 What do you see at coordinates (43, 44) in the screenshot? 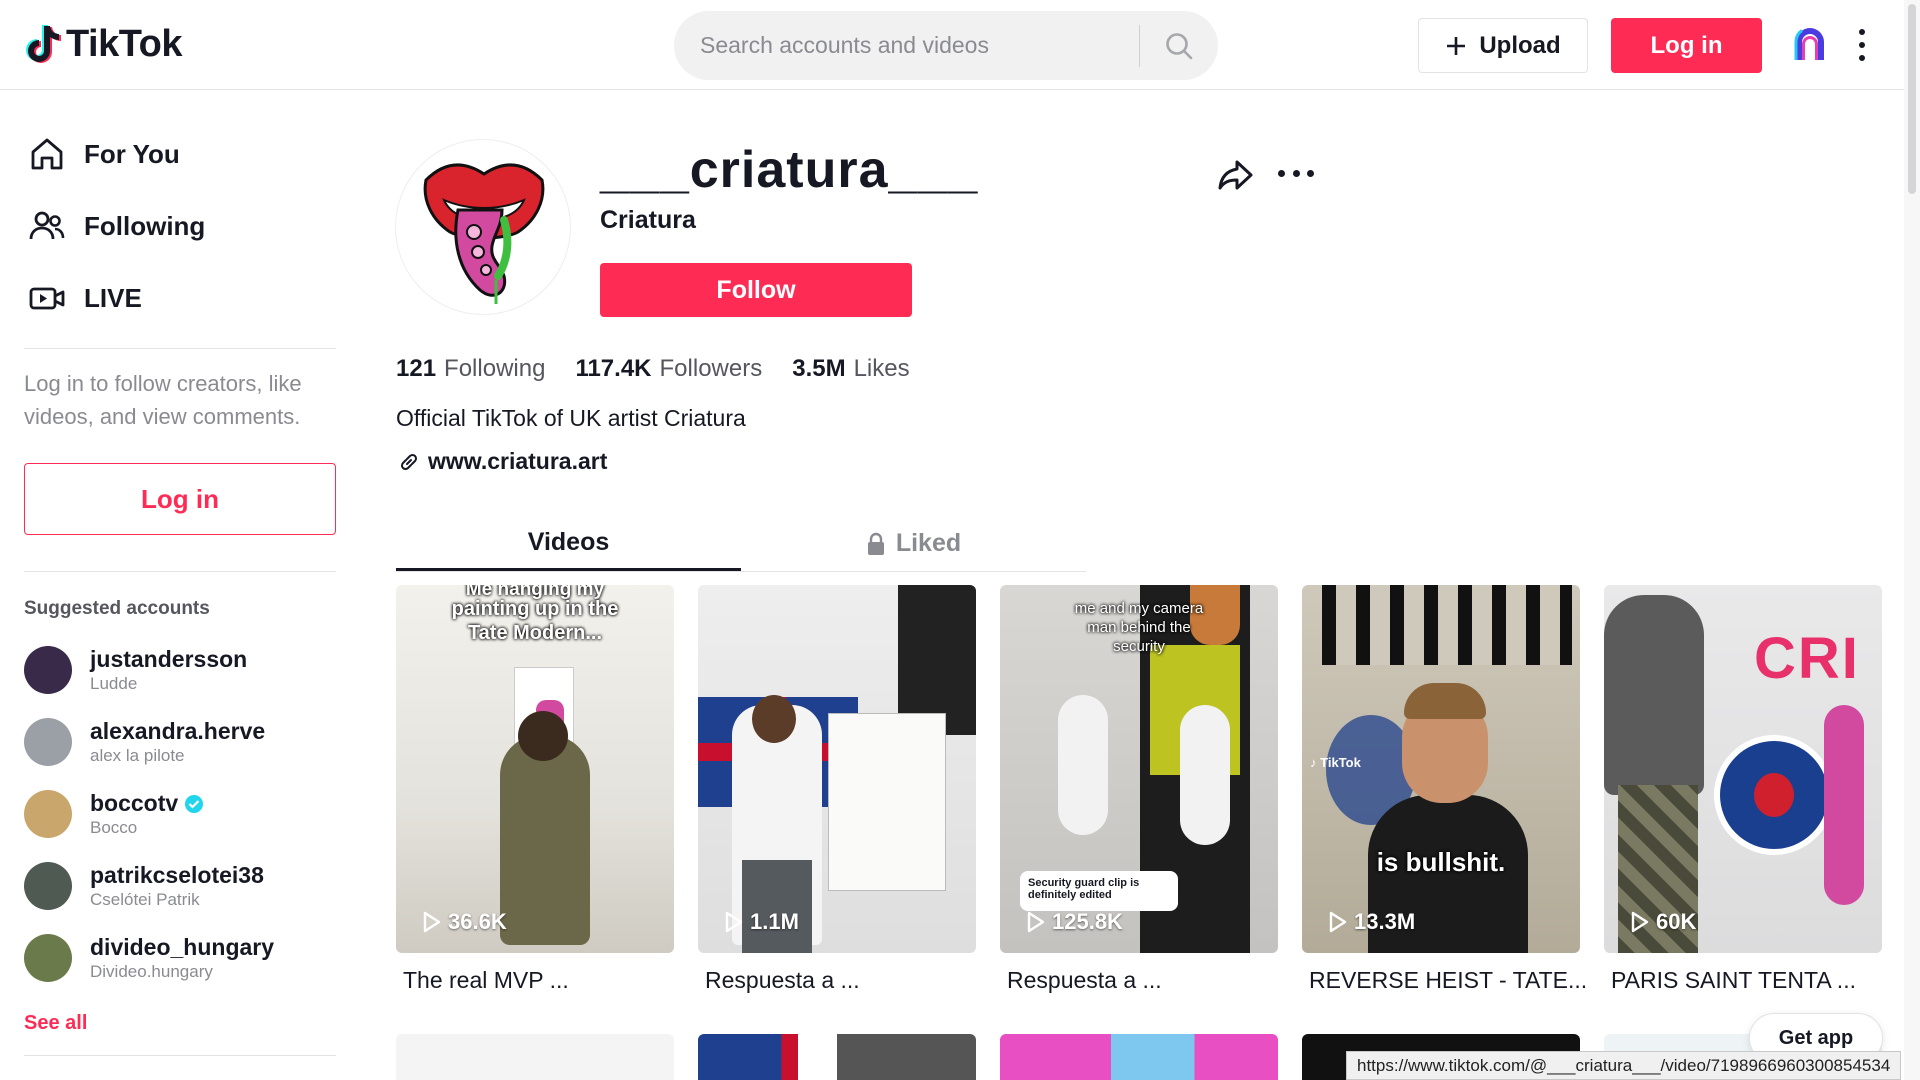
I see `tiktok-logo-icon` at bounding box center [43, 44].